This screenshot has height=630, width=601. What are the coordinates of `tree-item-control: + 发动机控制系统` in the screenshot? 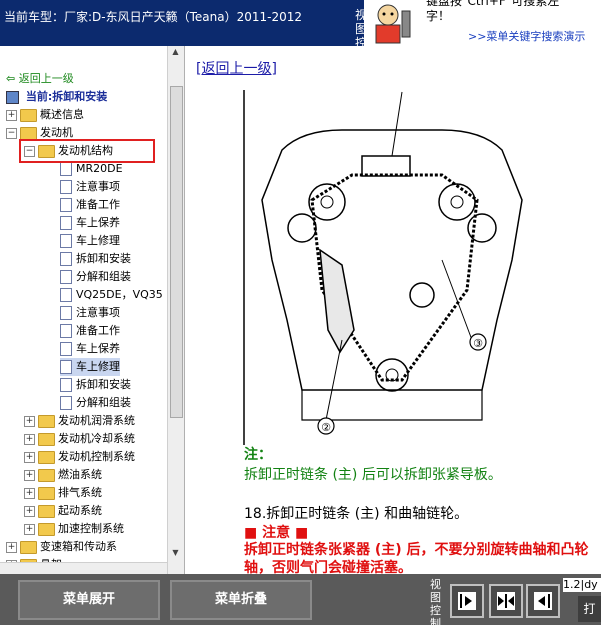 It's located at (79, 457).